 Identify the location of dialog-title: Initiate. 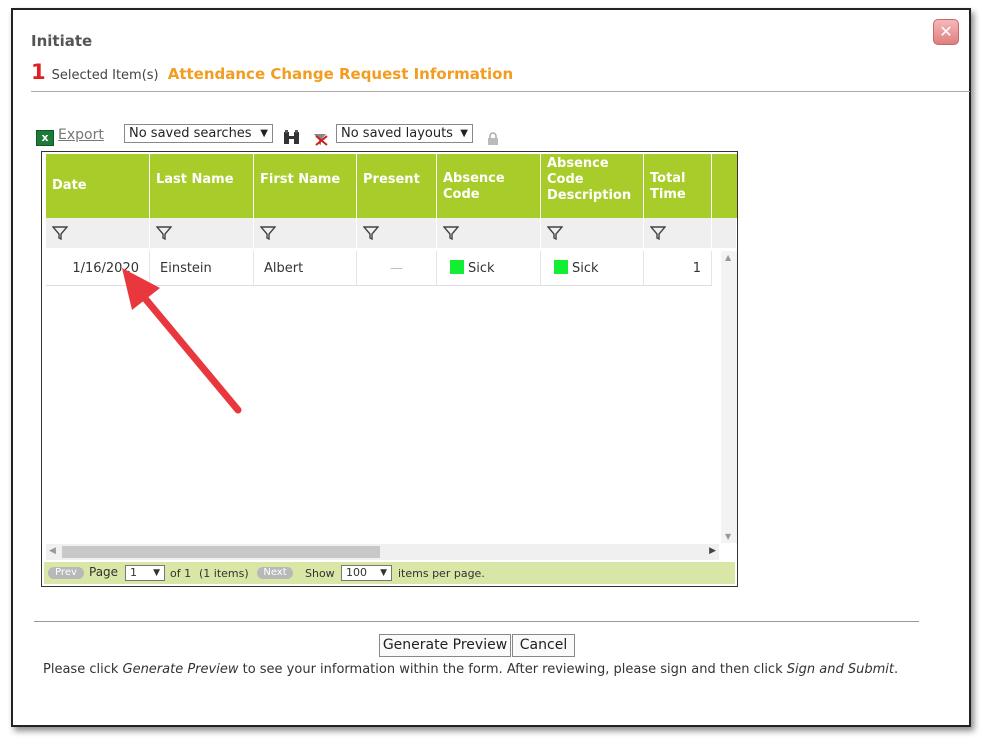
(62, 41).